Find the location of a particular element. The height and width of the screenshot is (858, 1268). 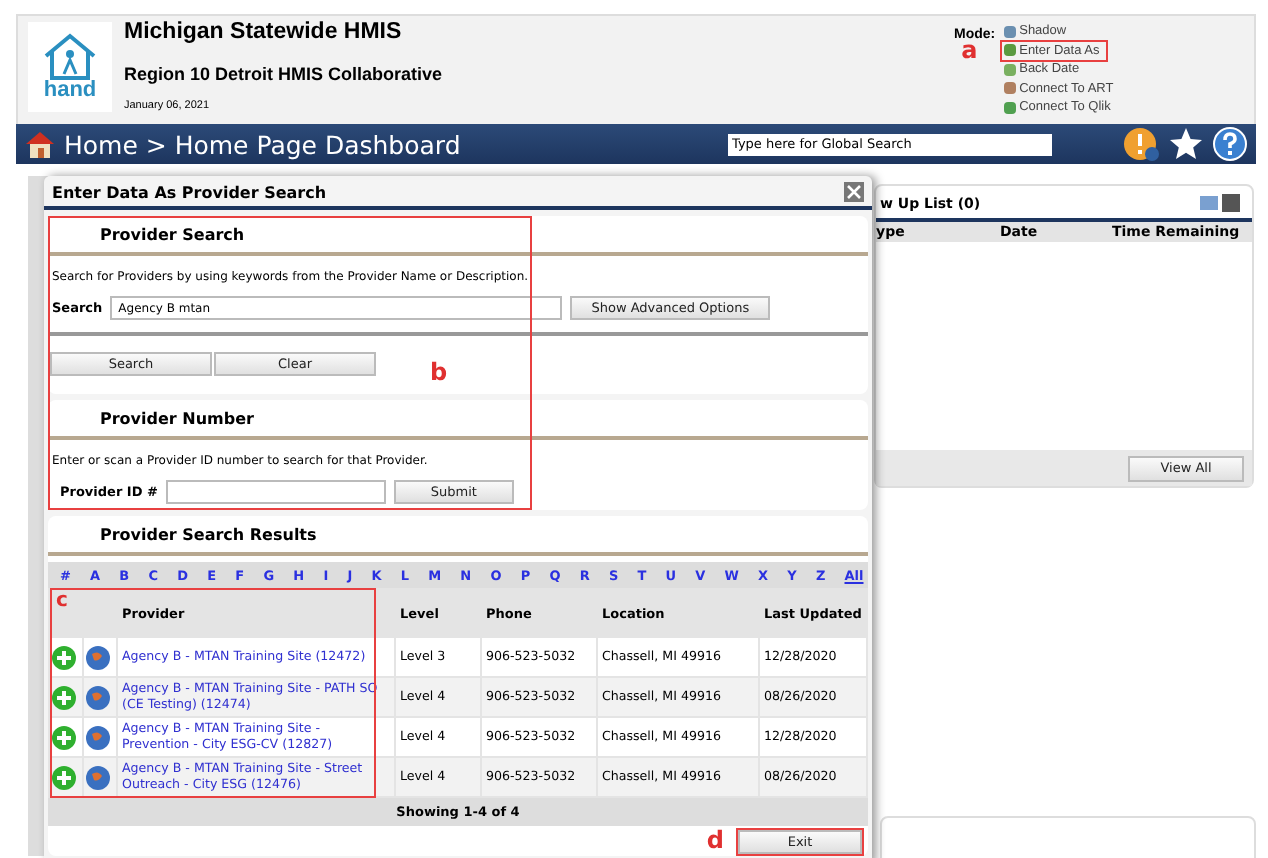

section-heading: Provider Number is located at coordinates (177, 420).